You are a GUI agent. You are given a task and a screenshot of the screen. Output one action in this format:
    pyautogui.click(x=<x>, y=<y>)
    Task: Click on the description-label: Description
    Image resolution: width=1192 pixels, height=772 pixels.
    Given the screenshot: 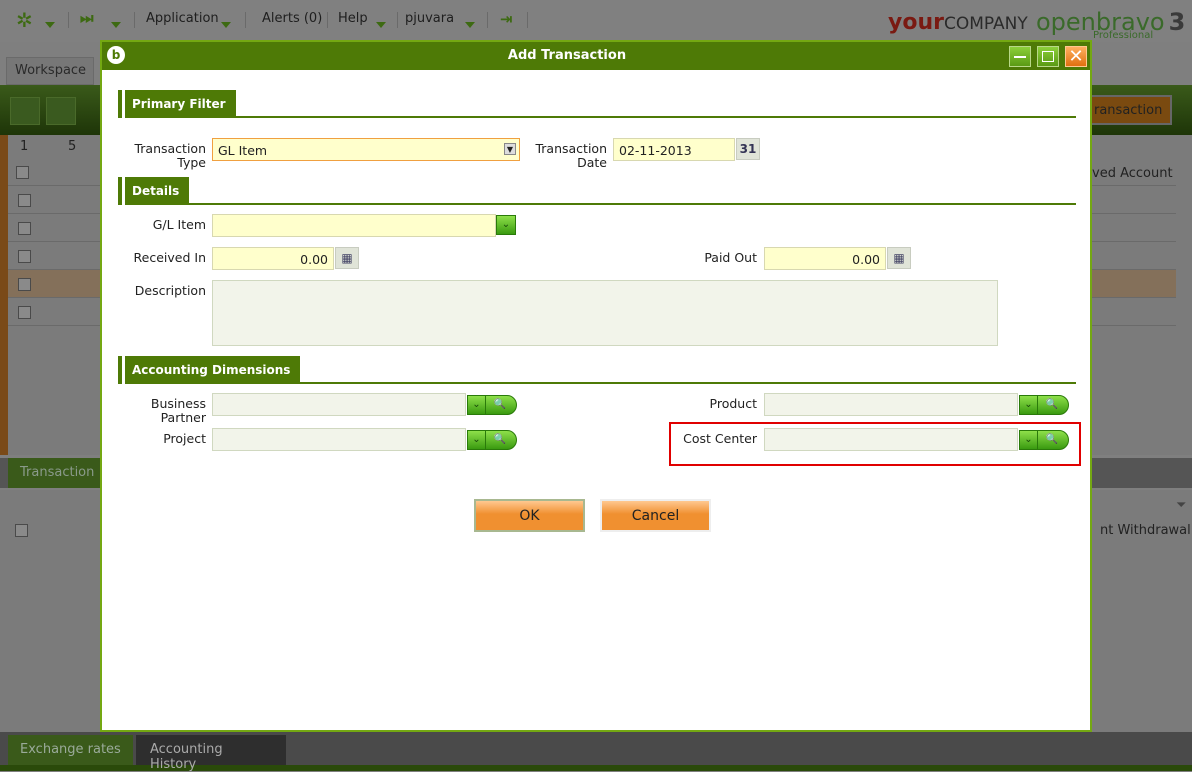 What is the action you would take?
    pyautogui.click(x=170, y=290)
    